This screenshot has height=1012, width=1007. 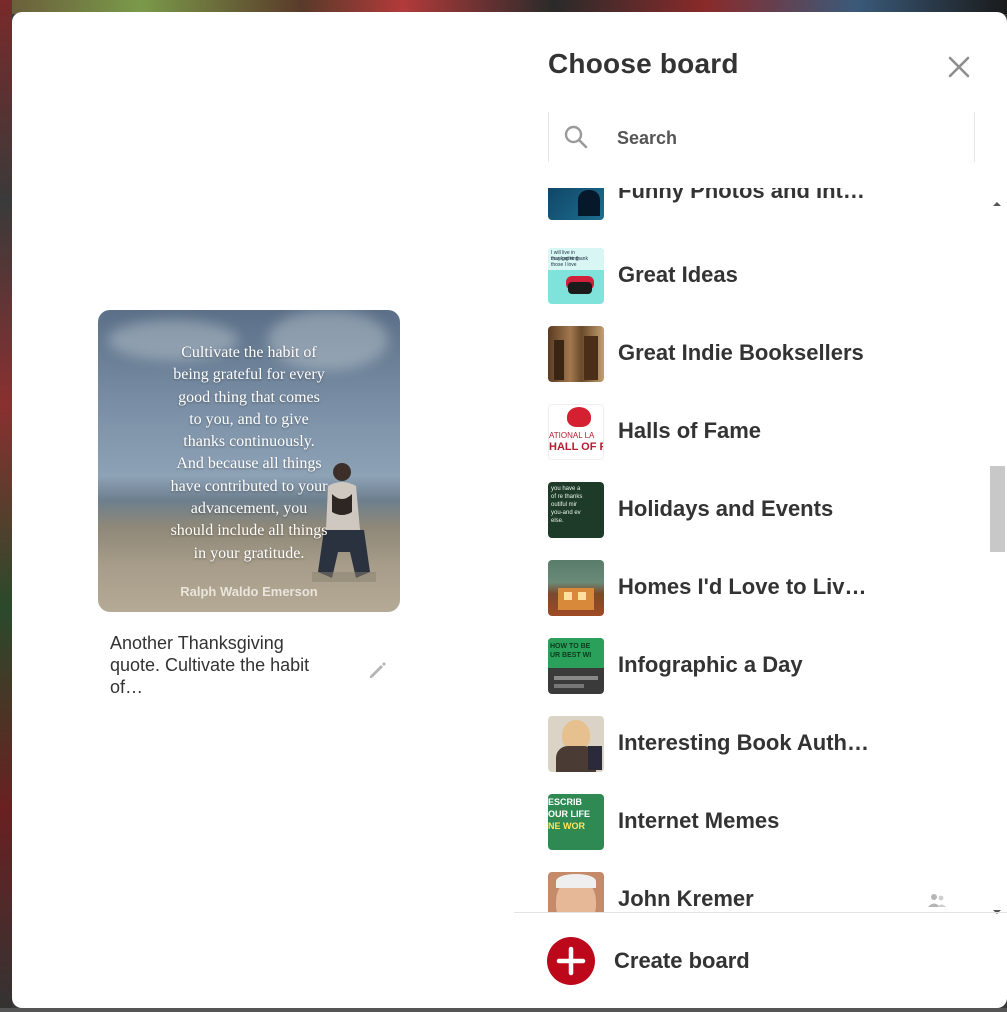 I want to click on scroll-thumb, so click(x=997, y=509).